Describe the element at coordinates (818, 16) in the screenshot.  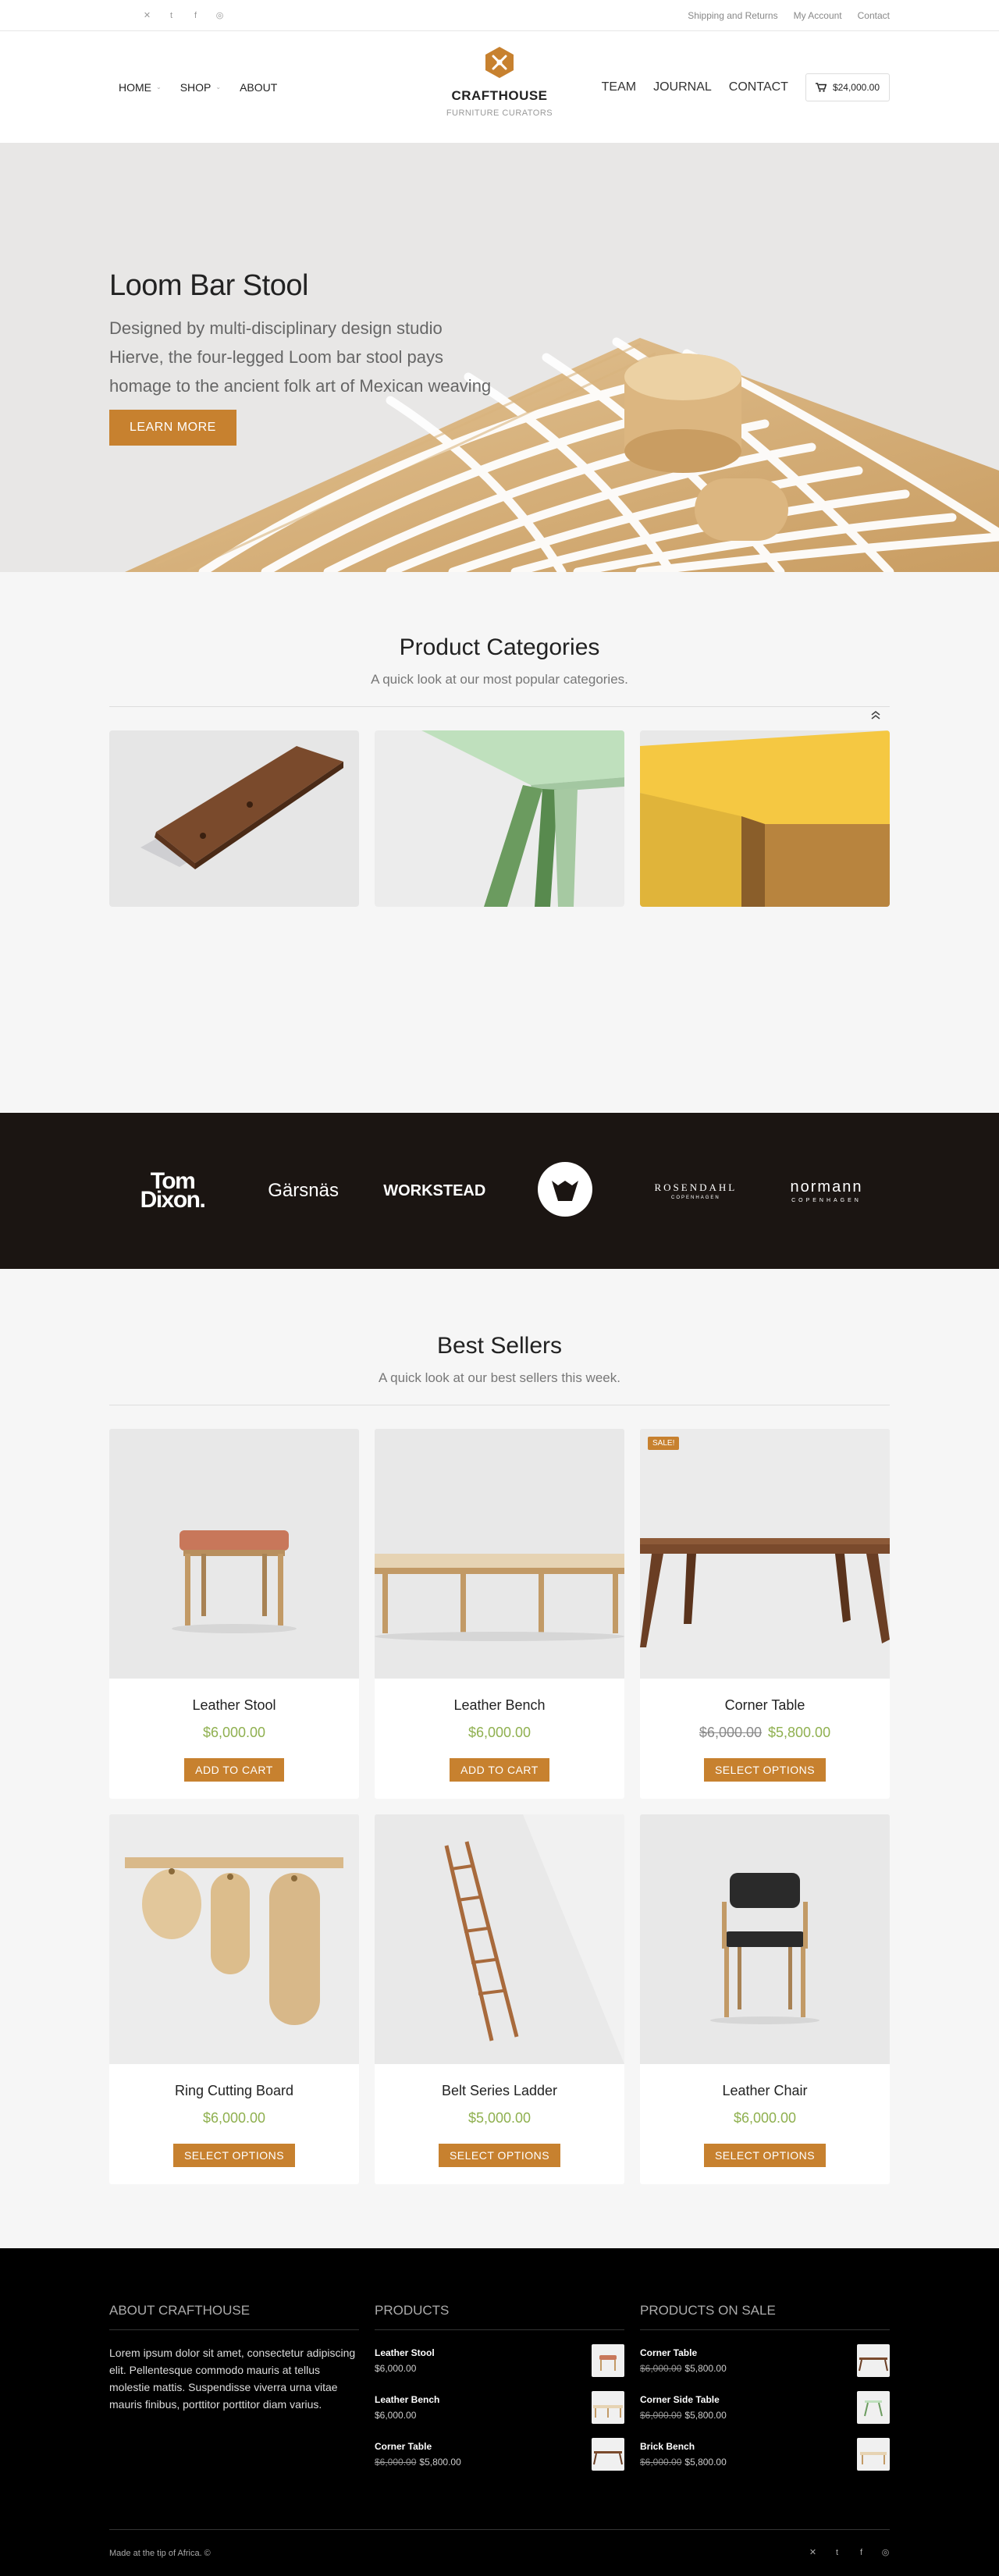
I see `my-account-link: My Account` at that location.